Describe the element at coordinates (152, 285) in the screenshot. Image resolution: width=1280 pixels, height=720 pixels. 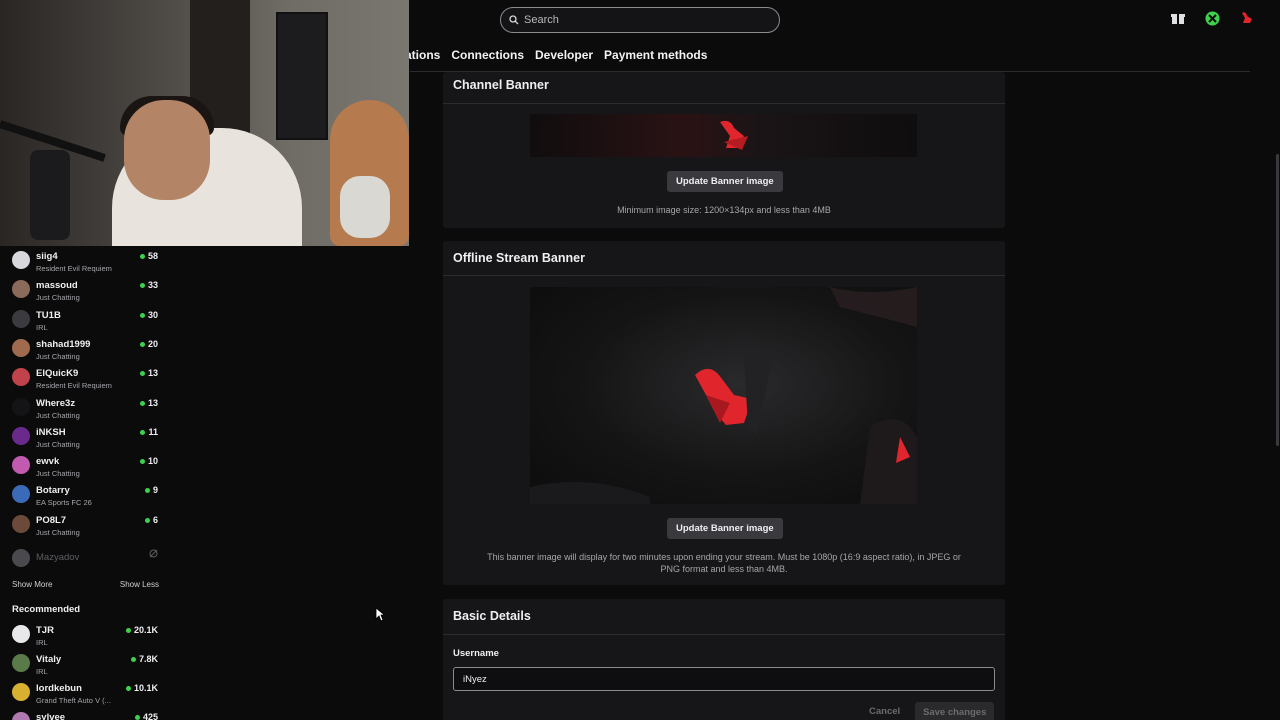
I see `viewer-count-value: 33` at that location.